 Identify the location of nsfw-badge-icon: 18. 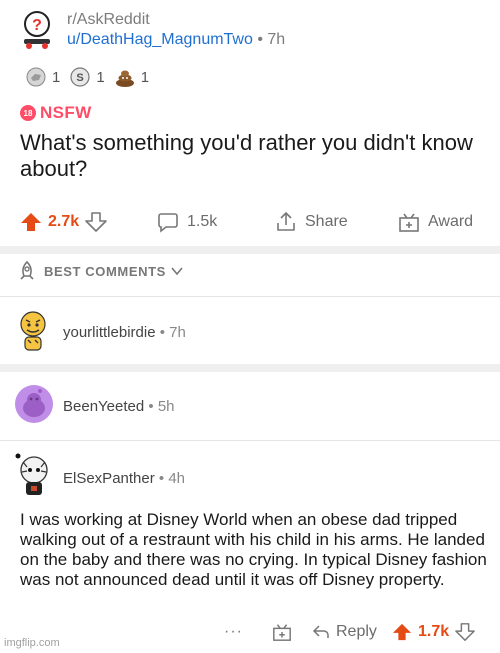
(28, 113).